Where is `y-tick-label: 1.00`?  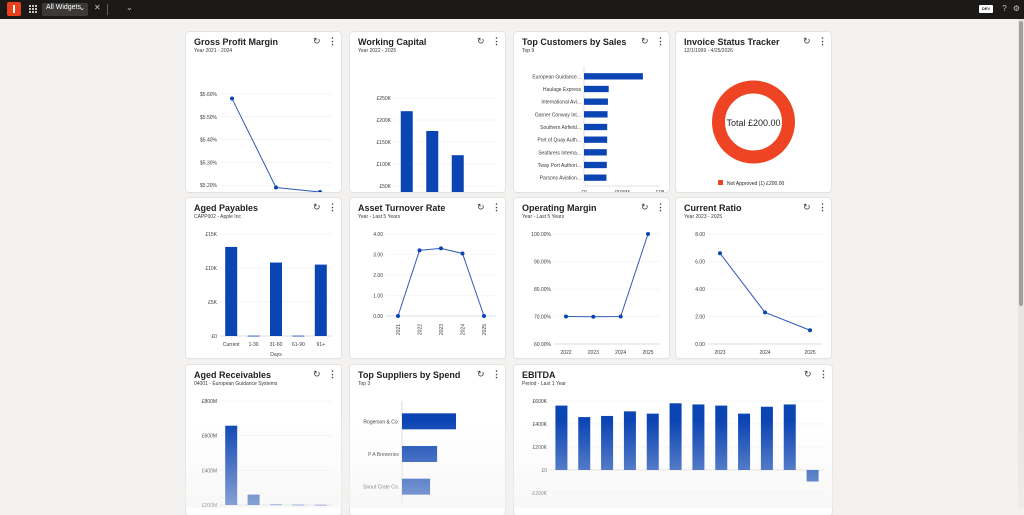 y-tick-label: 1.00 is located at coordinates (378, 297).